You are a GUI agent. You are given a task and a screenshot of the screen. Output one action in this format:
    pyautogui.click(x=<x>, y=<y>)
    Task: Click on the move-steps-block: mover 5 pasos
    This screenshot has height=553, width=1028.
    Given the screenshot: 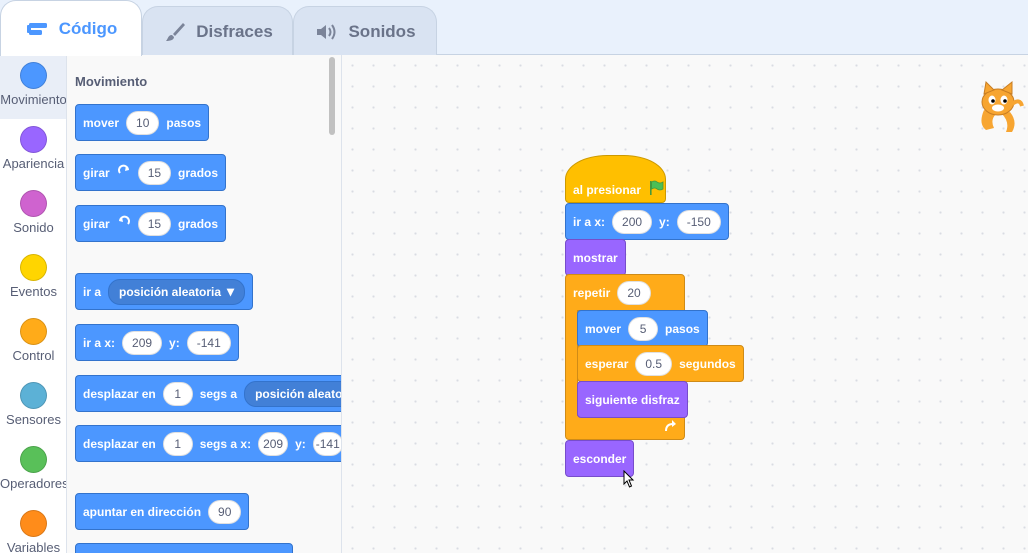 What is the action you would take?
    pyautogui.click(x=642, y=328)
    